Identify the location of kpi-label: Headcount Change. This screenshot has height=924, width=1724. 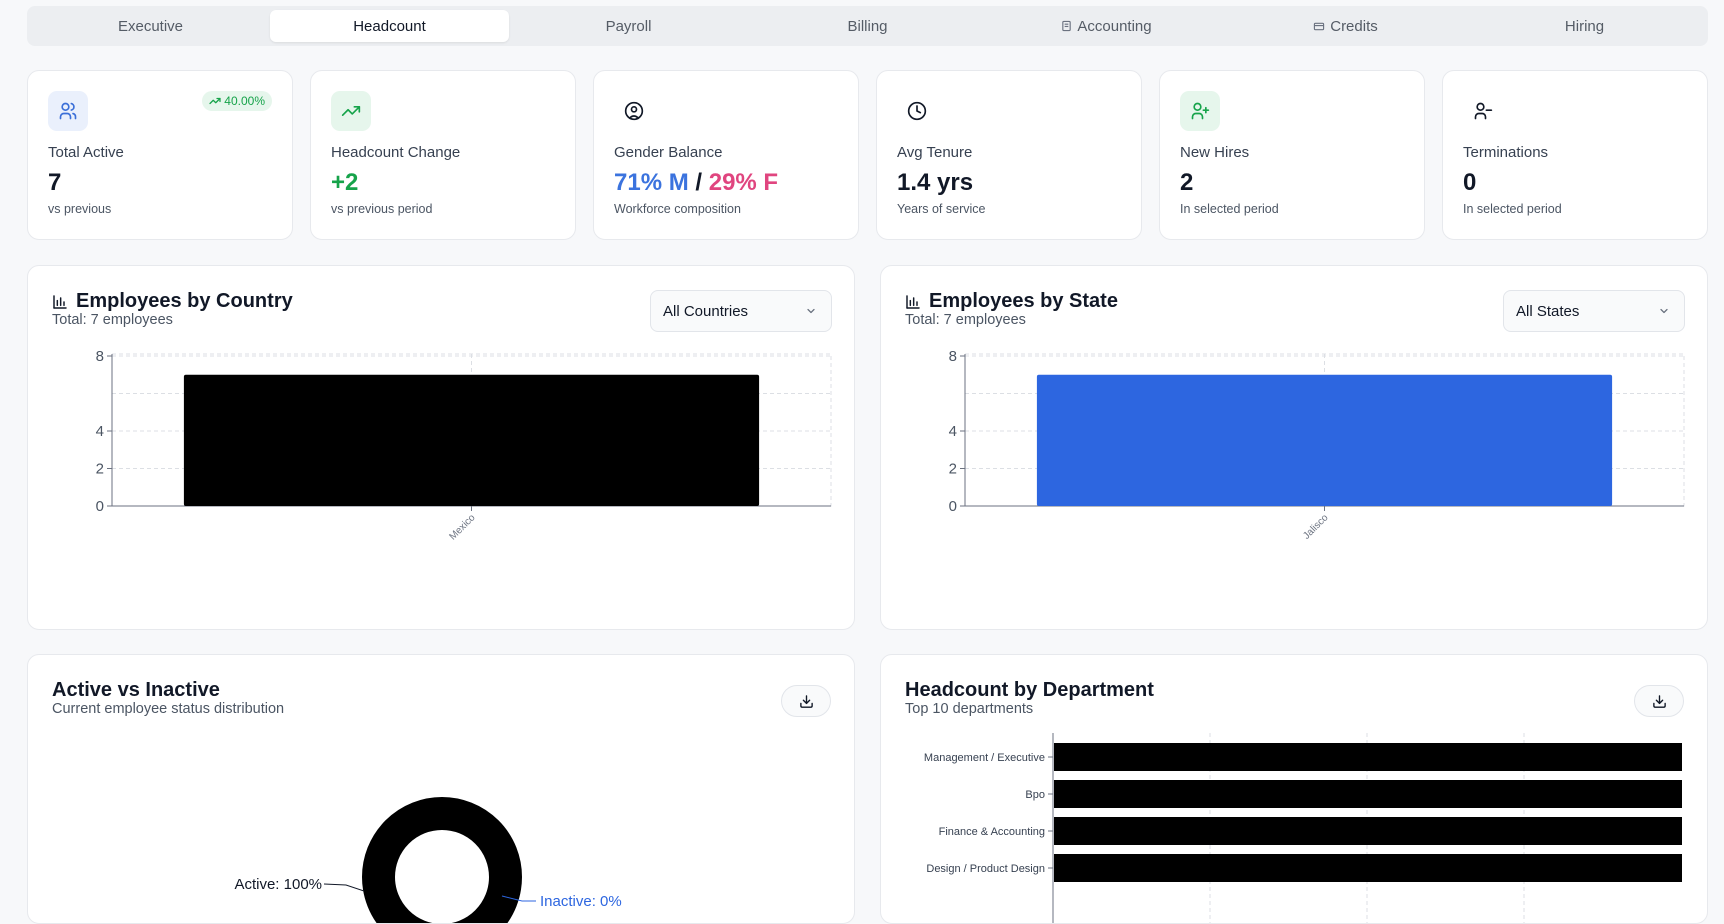
(395, 152).